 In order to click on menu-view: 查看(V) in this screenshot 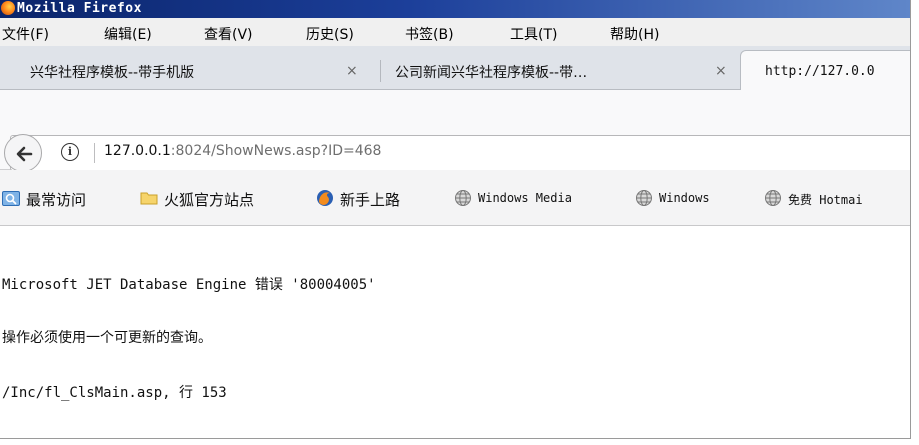, I will do `click(228, 34)`.